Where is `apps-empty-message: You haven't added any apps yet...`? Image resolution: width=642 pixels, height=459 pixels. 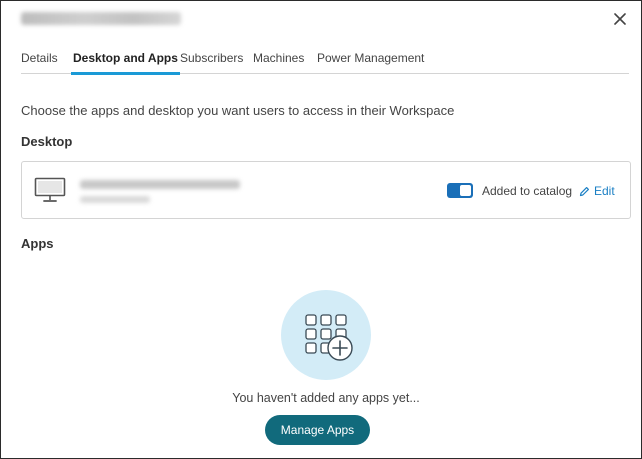 apps-empty-message: You haven't added any apps yet... is located at coordinates (326, 398).